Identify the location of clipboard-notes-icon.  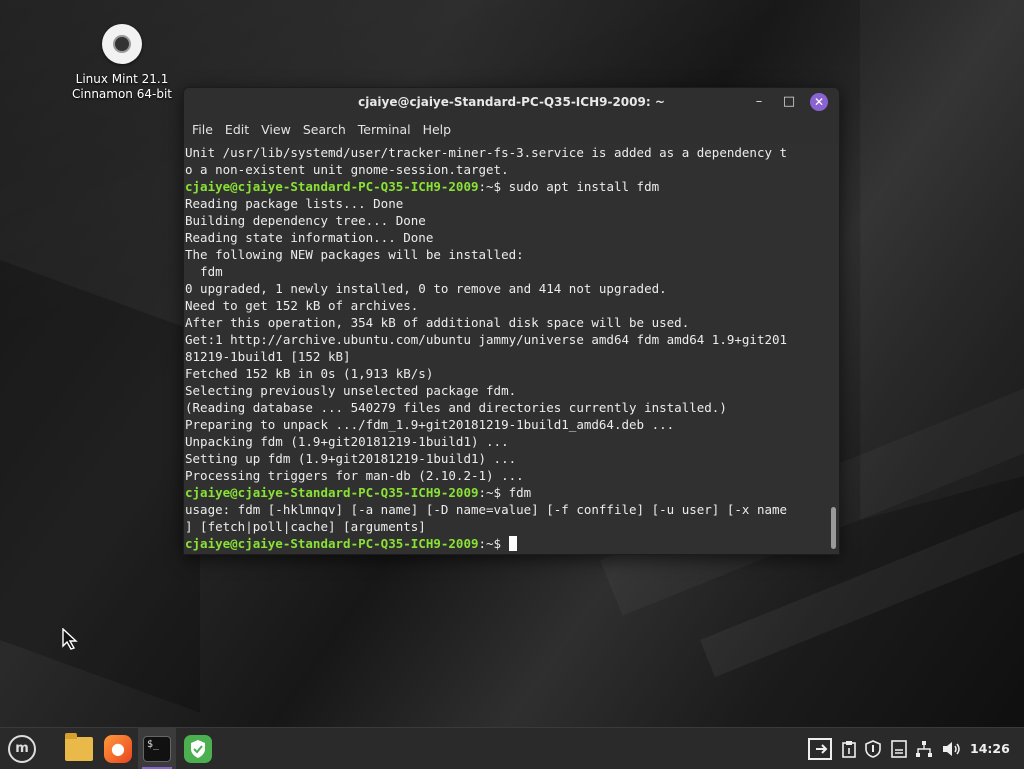
(849, 748).